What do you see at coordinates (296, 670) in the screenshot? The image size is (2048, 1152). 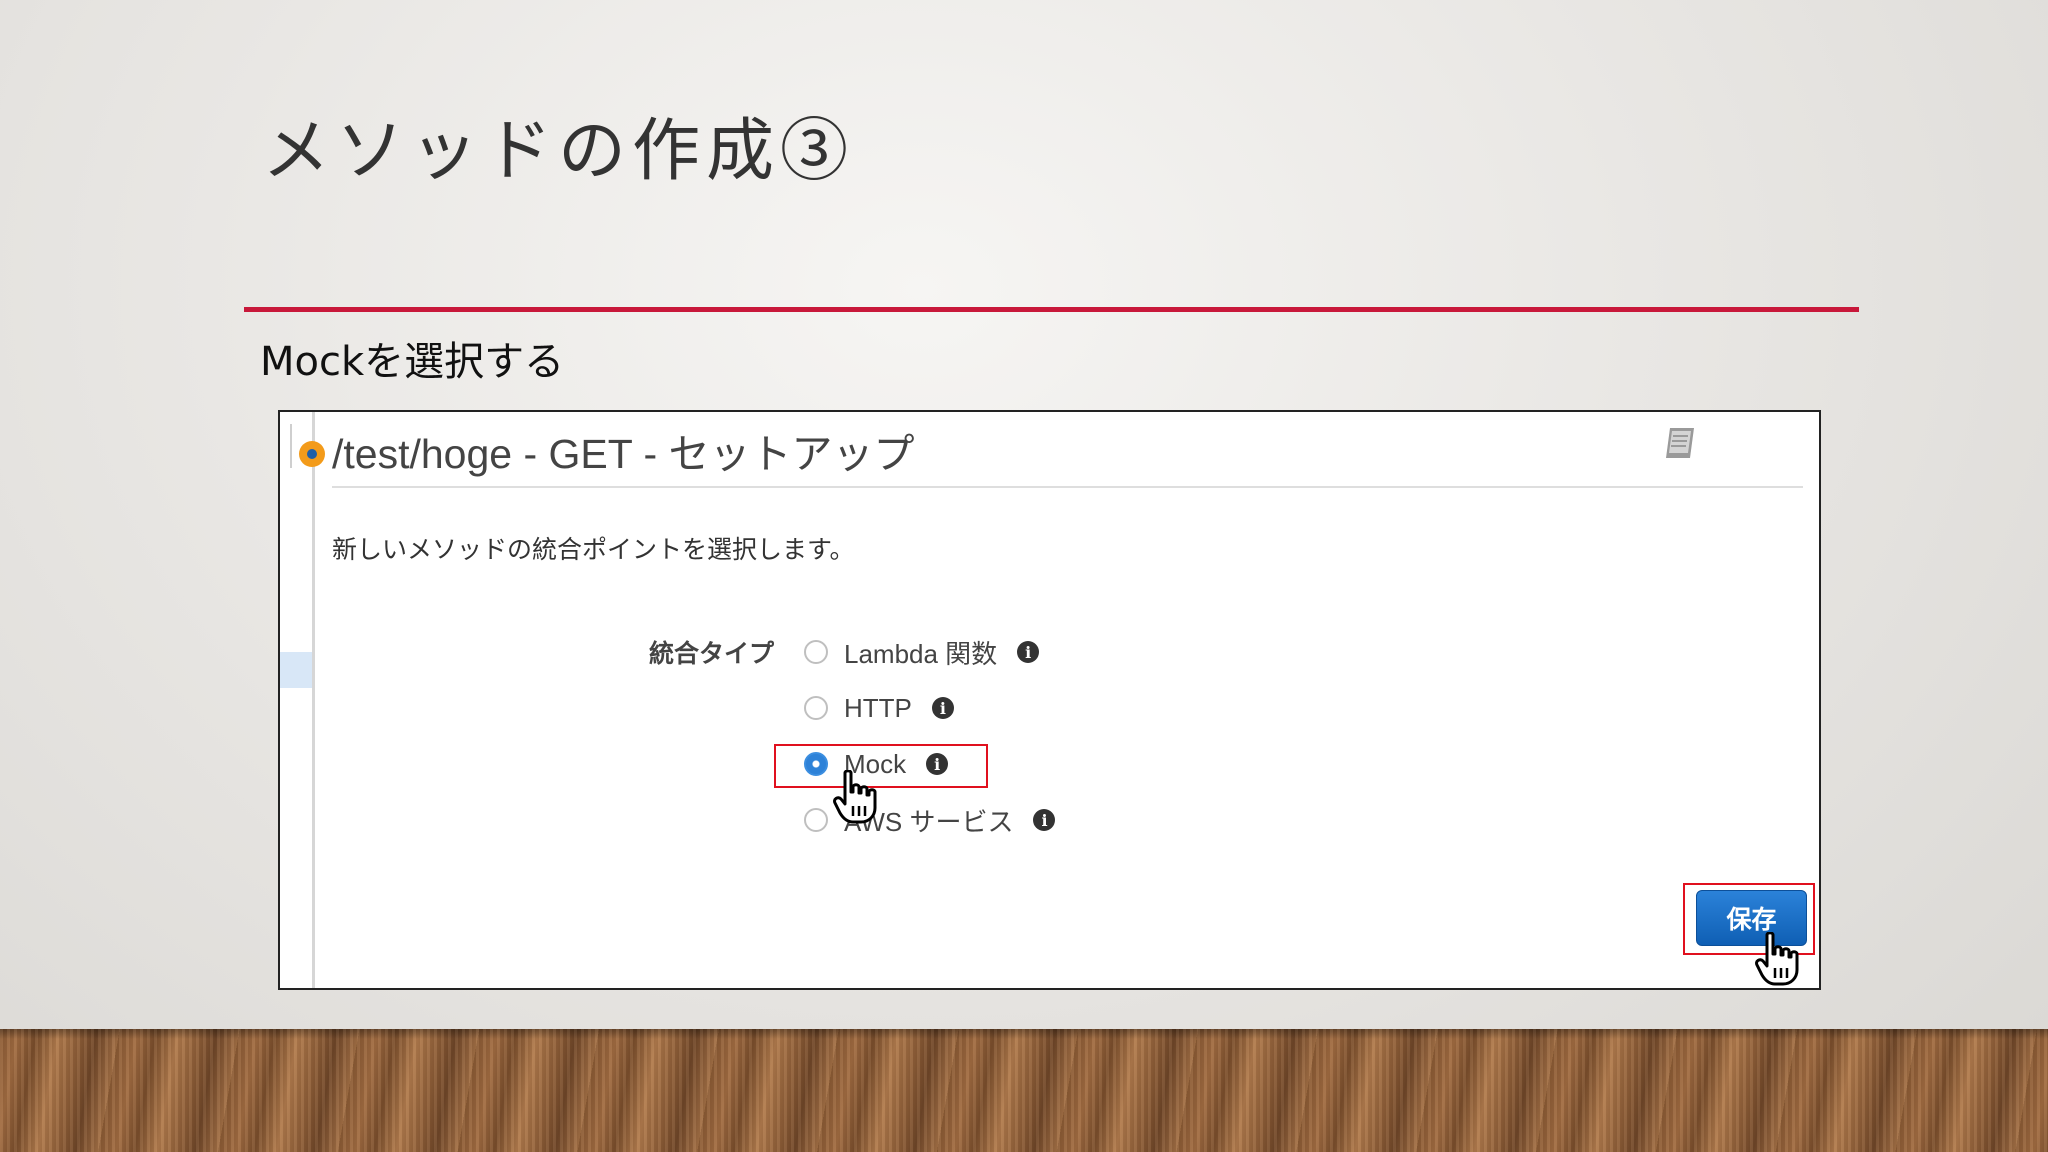 I see `rail-selection-marker` at bounding box center [296, 670].